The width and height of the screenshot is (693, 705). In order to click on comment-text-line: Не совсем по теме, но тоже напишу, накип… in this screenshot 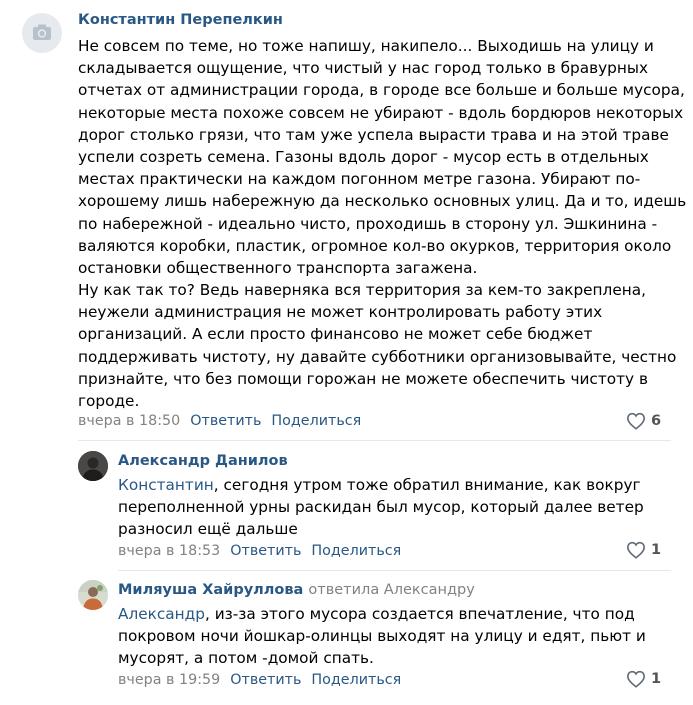, I will do `click(366, 46)`.